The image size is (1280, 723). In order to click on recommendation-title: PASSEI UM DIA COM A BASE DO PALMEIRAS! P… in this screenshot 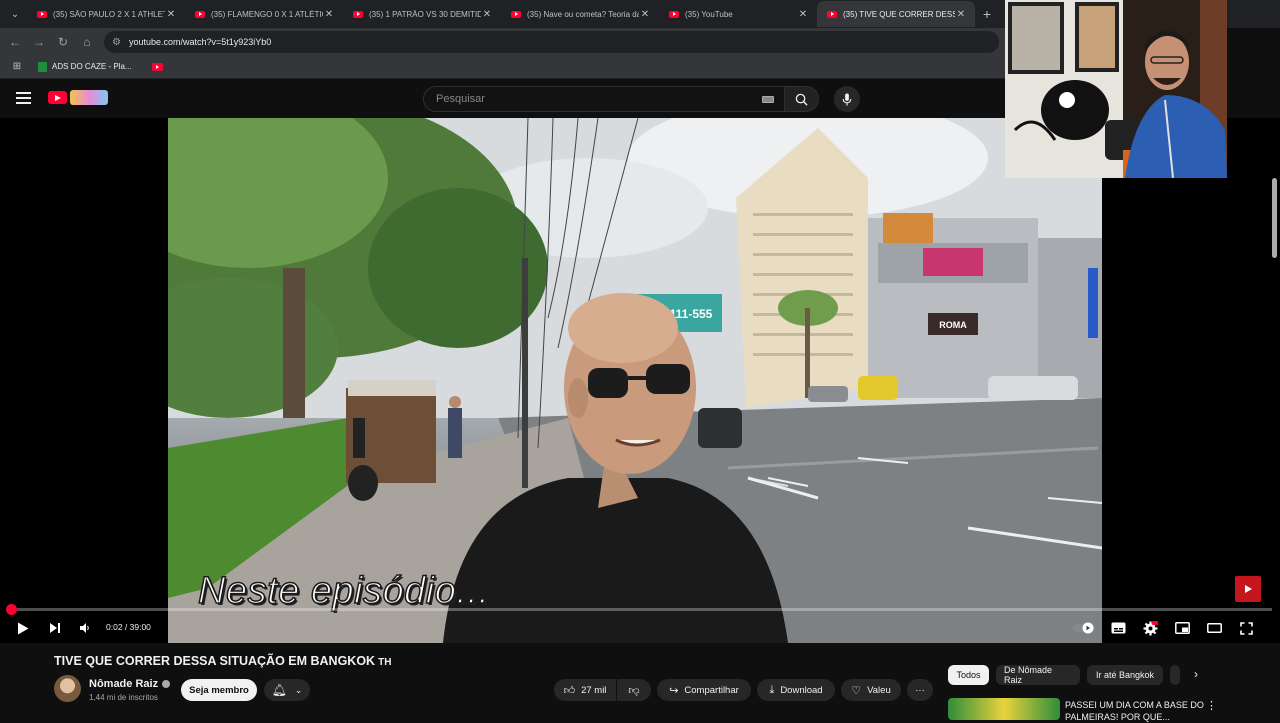, I will do `click(1135, 711)`.